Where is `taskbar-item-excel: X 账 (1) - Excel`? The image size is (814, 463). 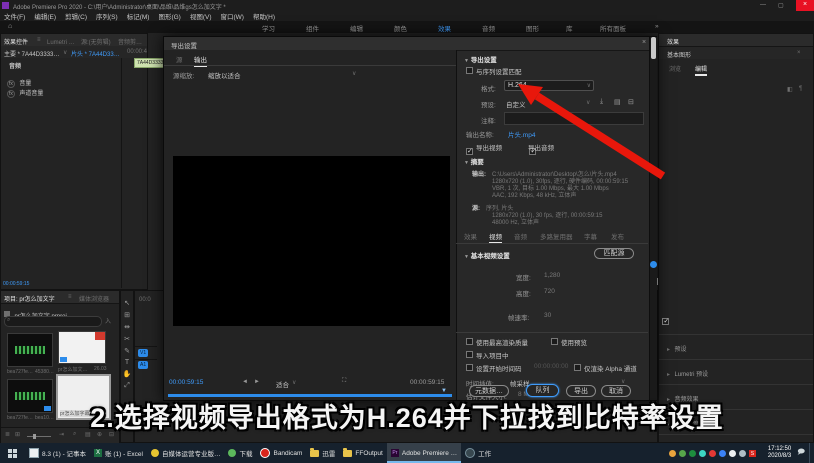
taskbar-item-excel: X 账 (1) - Excel is located at coordinates (118, 453).